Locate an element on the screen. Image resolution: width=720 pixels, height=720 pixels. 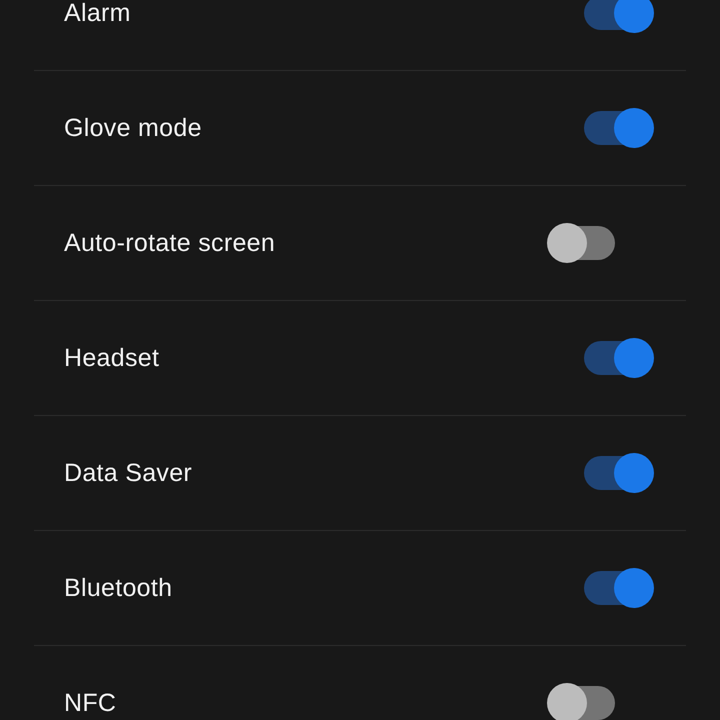
setting-label: Data Saver is located at coordinates (128, 473).